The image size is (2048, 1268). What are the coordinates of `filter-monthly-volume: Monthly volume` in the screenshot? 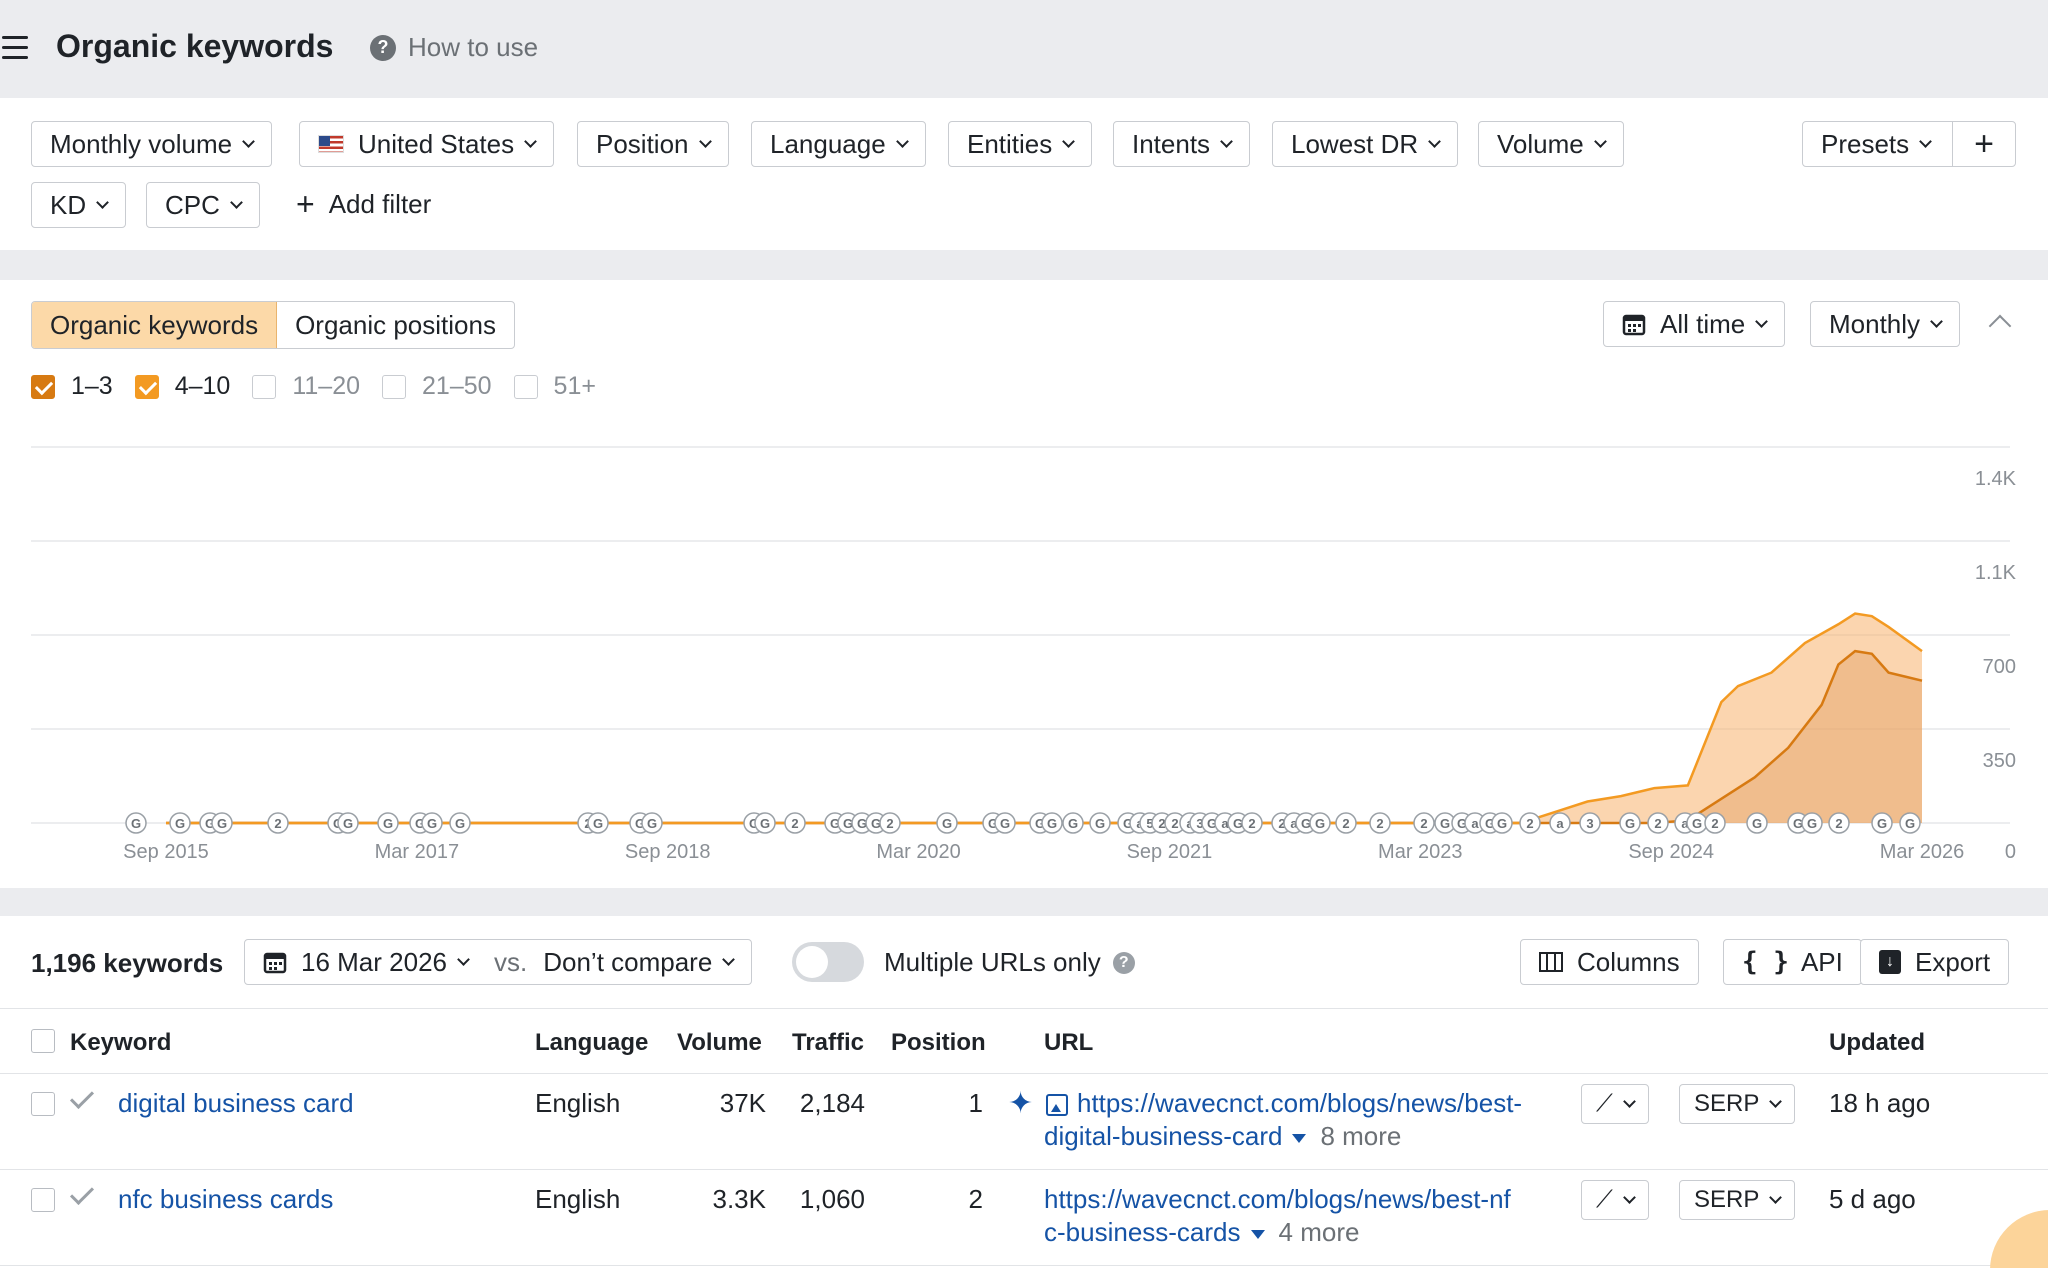 It's located at (152, 144).